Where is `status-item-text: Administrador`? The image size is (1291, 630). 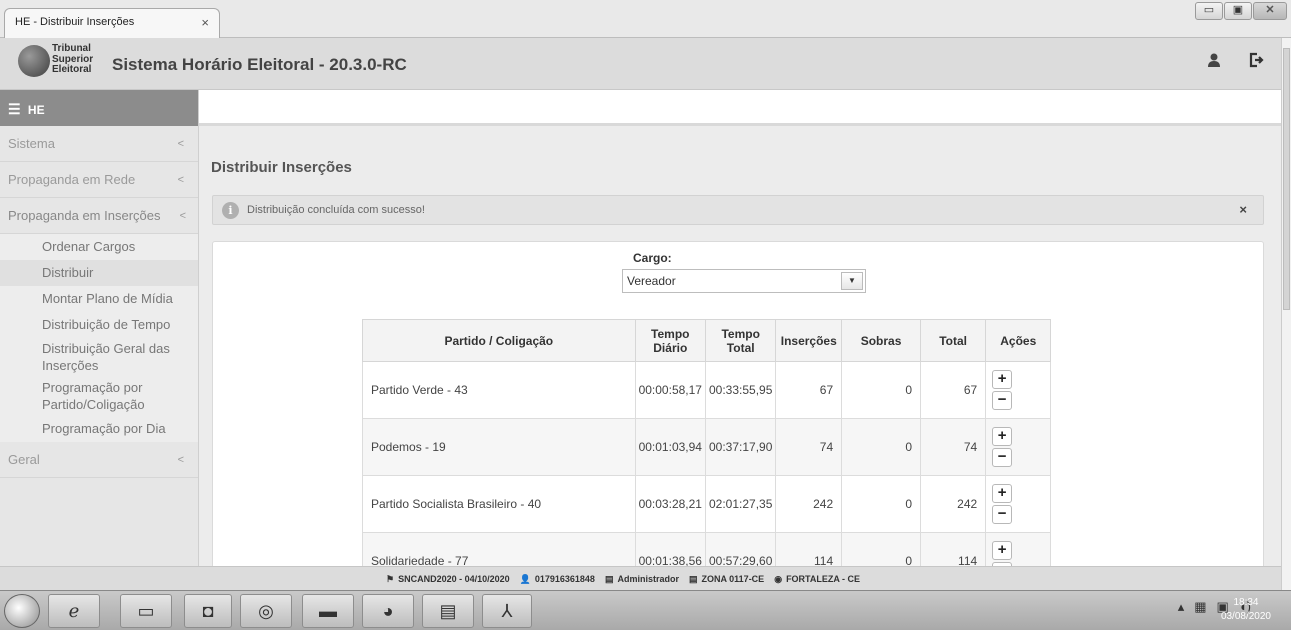 status-item-text: Administrador is located at coordinates (648, 579).